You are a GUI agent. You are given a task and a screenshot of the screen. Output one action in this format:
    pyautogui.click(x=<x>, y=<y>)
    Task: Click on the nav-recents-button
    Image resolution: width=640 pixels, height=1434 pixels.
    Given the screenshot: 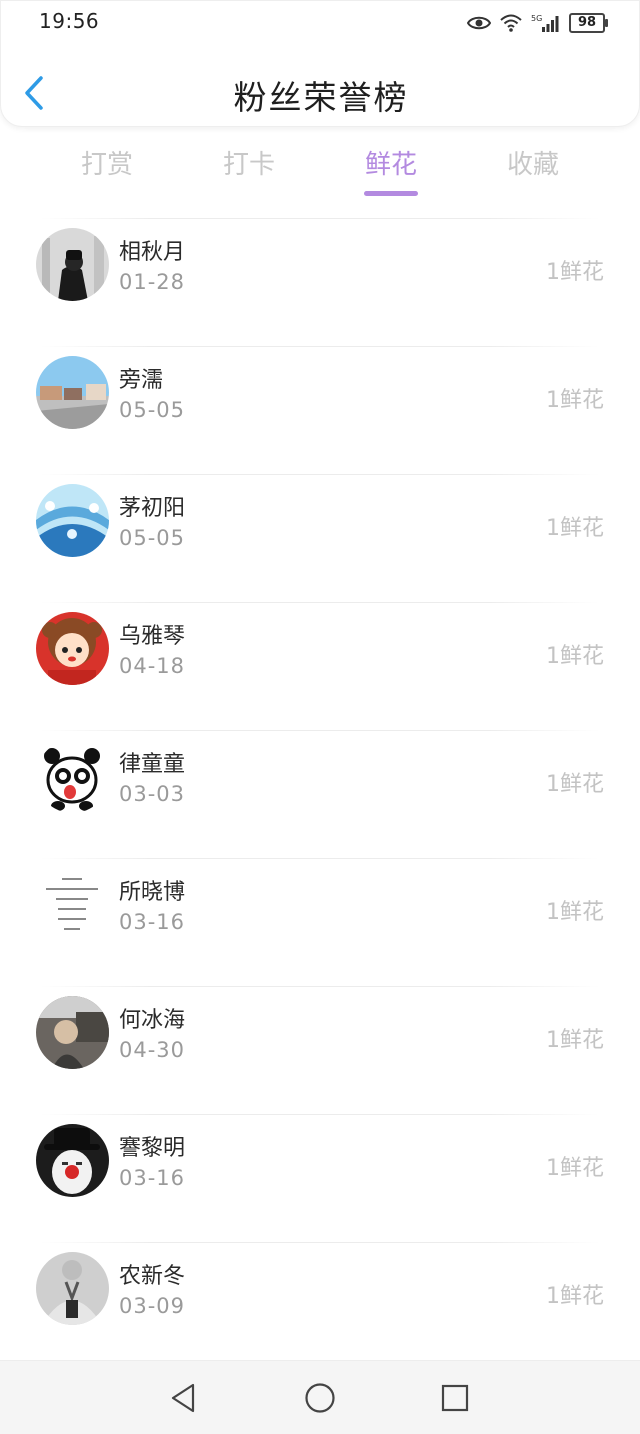 What is the action you would take?
    pyautogui.click(x=455, y=1398)
    